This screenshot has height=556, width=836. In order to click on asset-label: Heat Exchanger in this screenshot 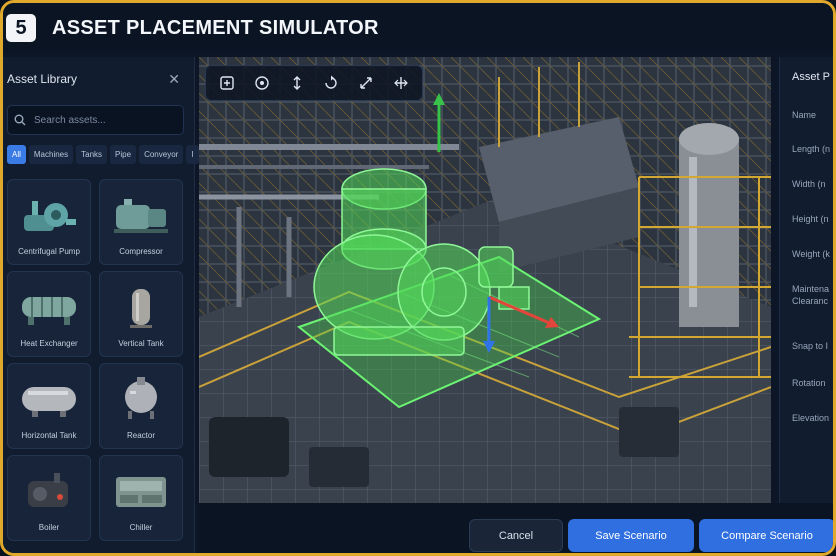, I will do `click(49, 343)`.